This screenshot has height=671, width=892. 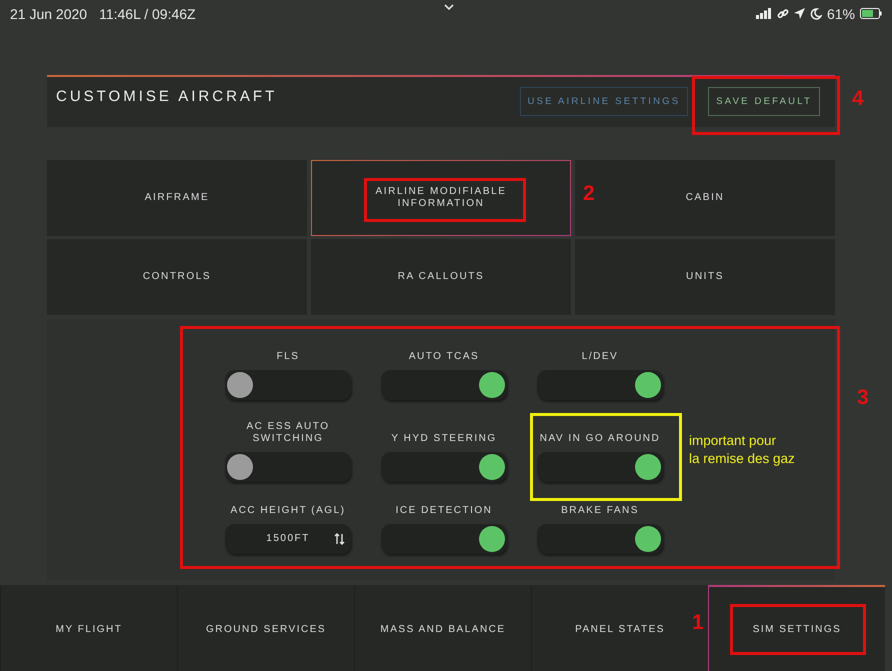 I want to click on page-title: CUSTOMISE AIRCRAFT, so click(x=167, y=97).